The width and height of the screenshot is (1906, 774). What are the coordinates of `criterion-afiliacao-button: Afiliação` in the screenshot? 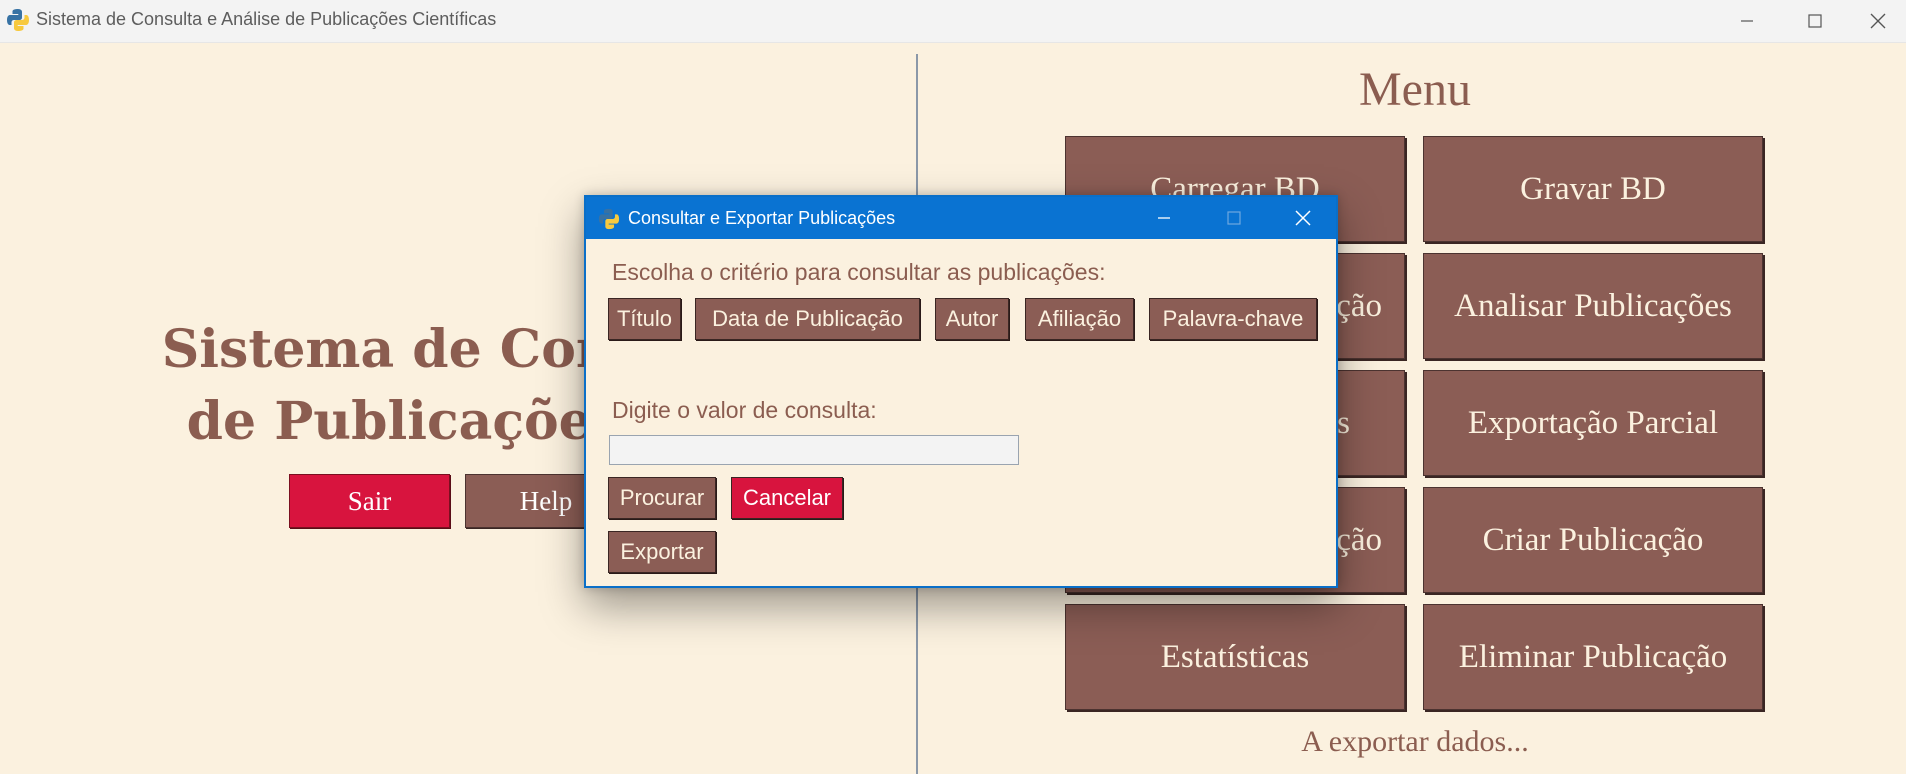 It's located at (1079, 319).